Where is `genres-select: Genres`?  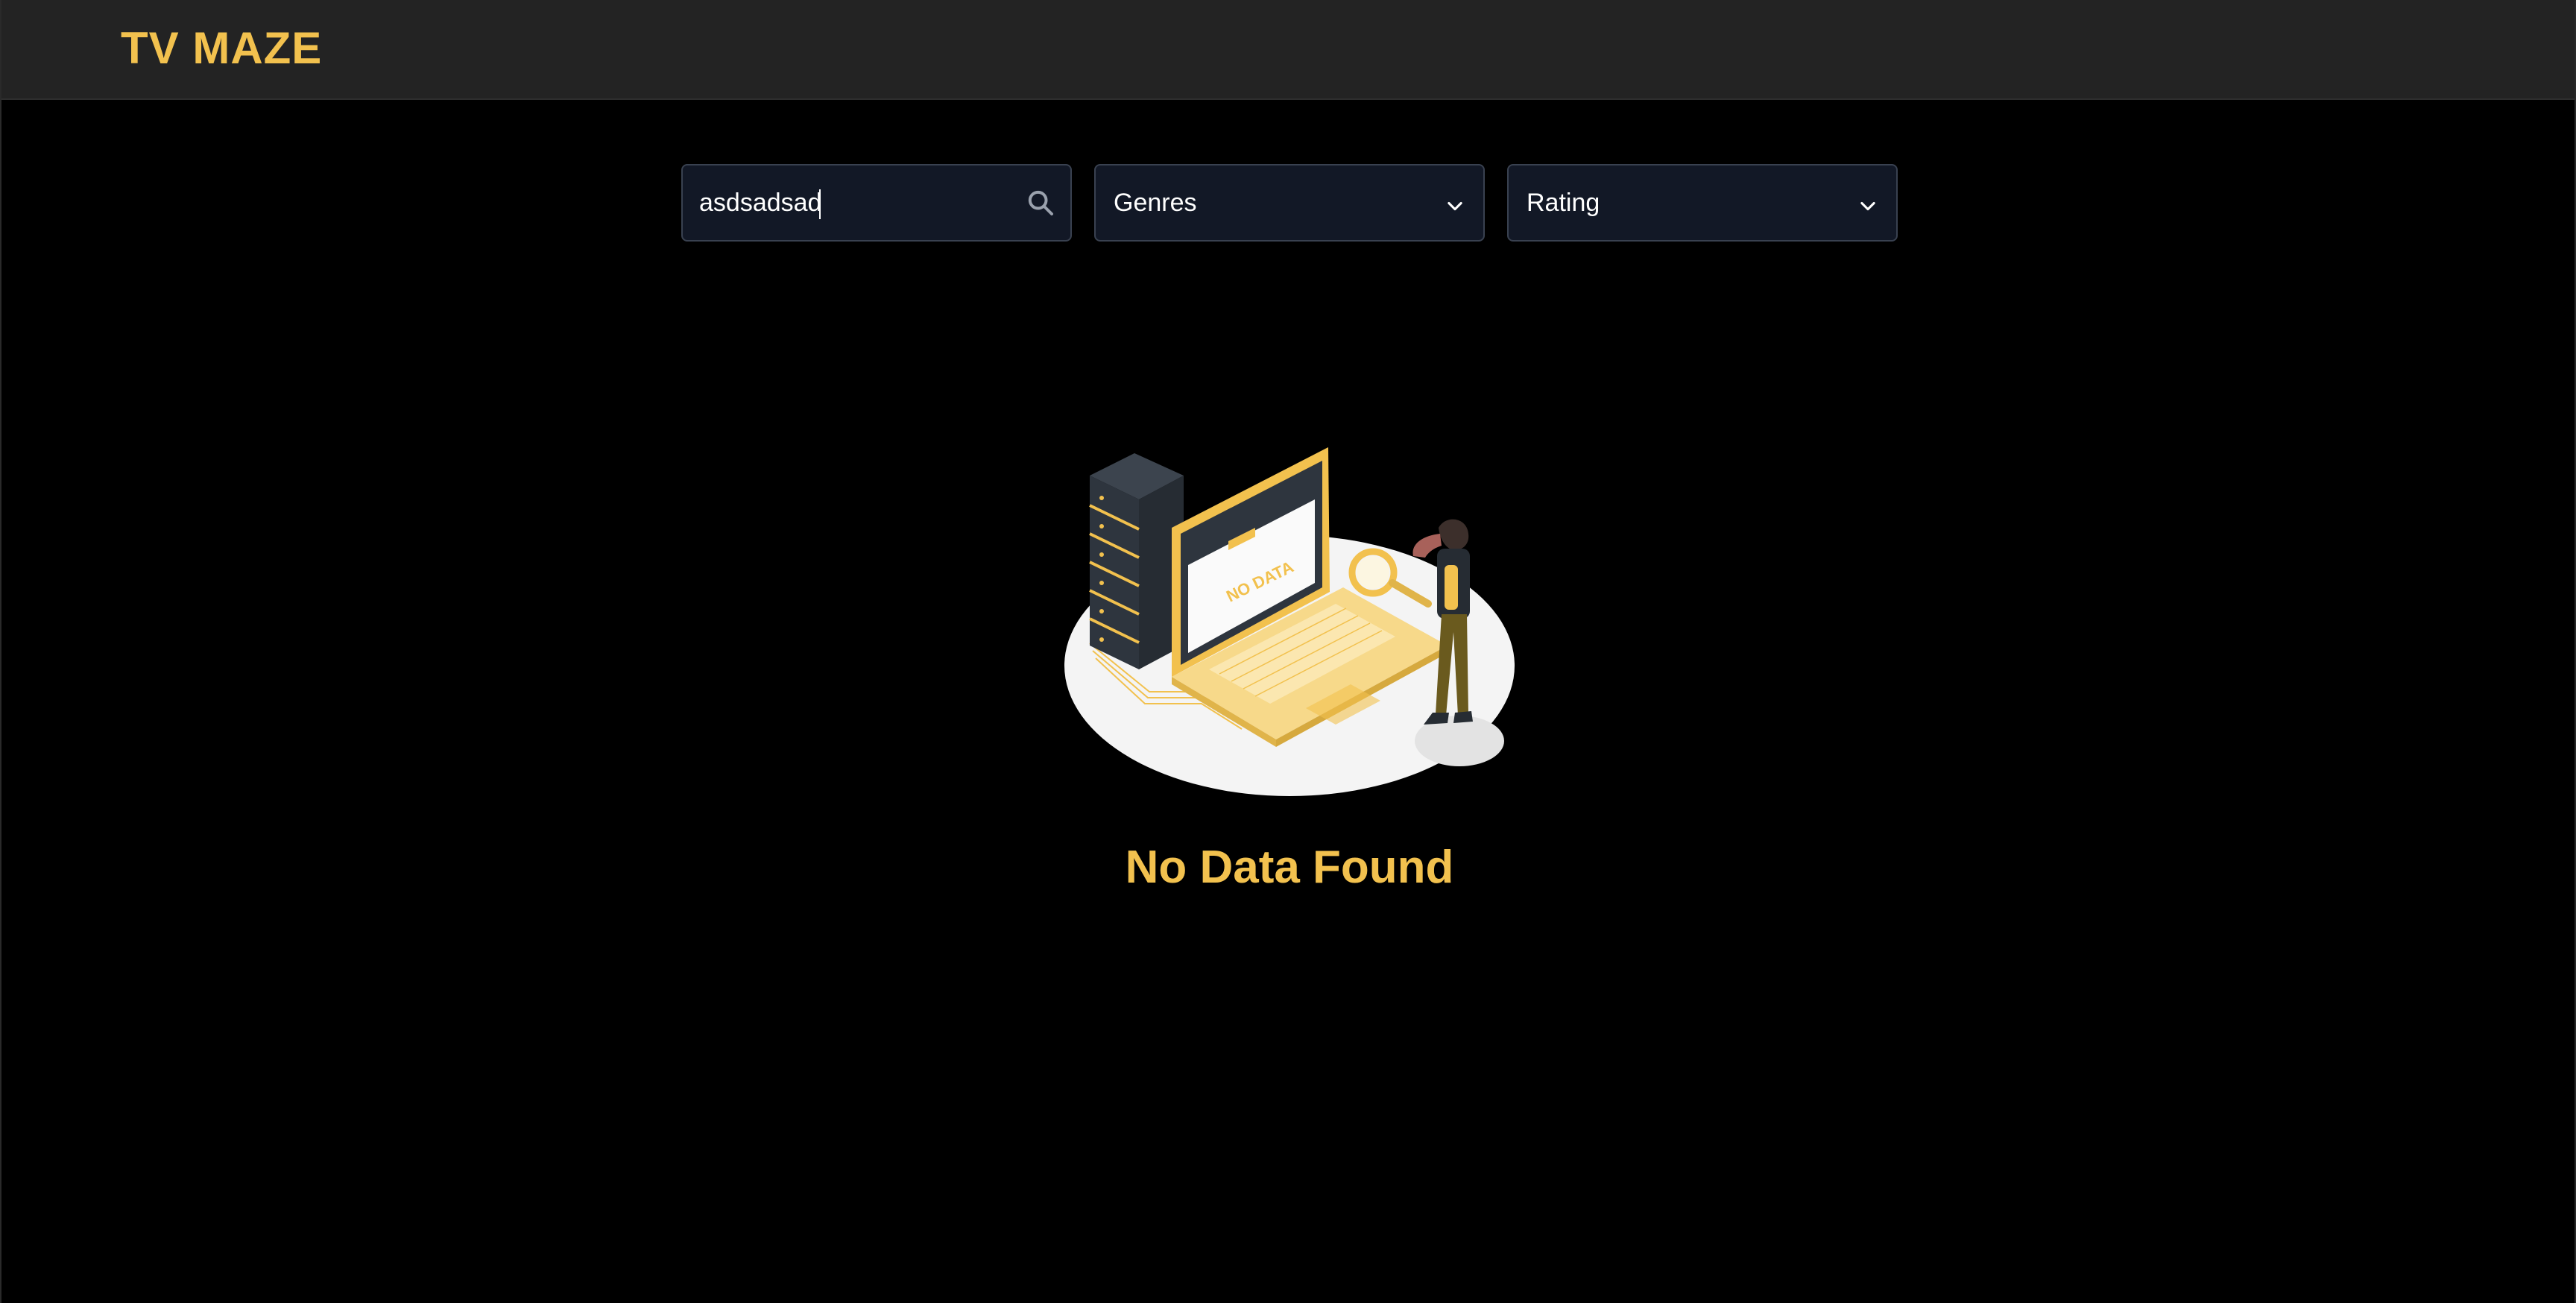 genres-select: Genres is located at coordinates (1289, 203).